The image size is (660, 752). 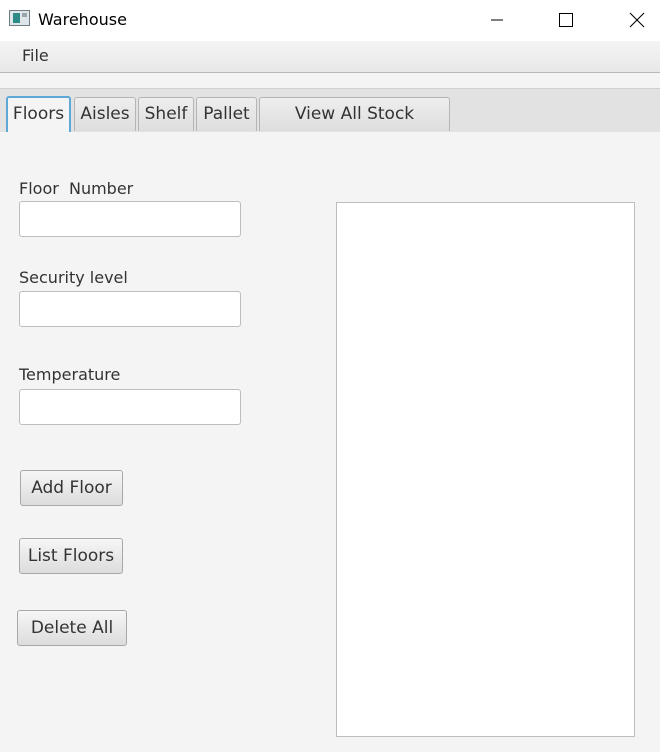 I want to click on close-button, so click(x=637, y=20).